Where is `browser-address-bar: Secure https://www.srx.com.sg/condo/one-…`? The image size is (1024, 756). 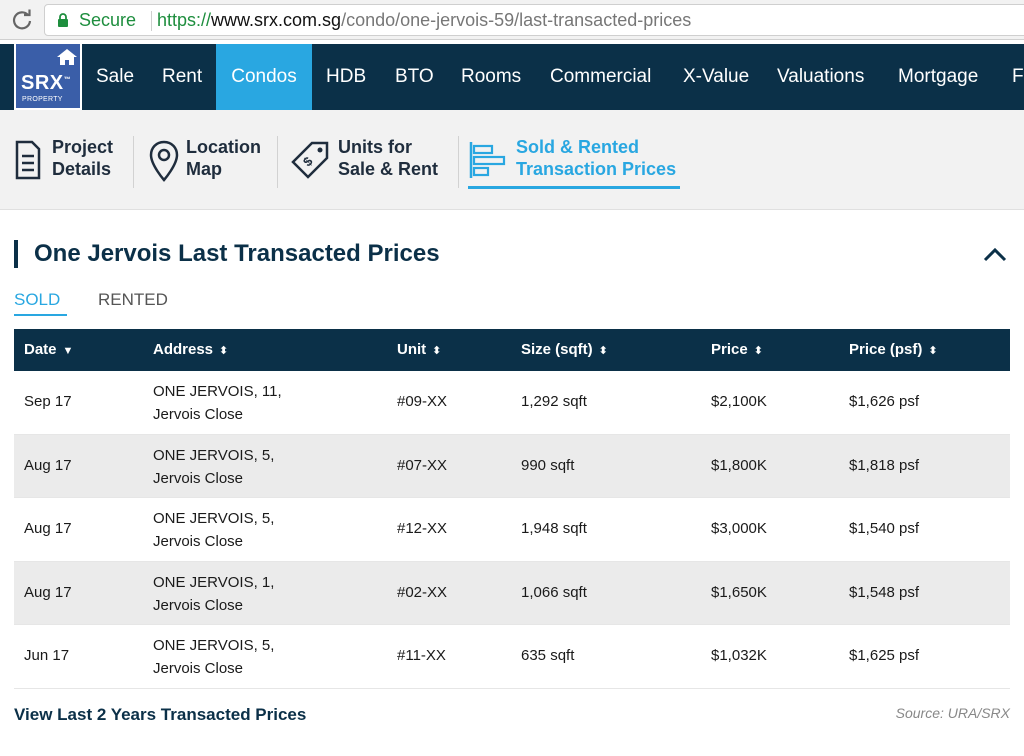 browser-address-bar: Secure https://www.srx.com.sg/condo/one-… is located at coordinates (512, 20).